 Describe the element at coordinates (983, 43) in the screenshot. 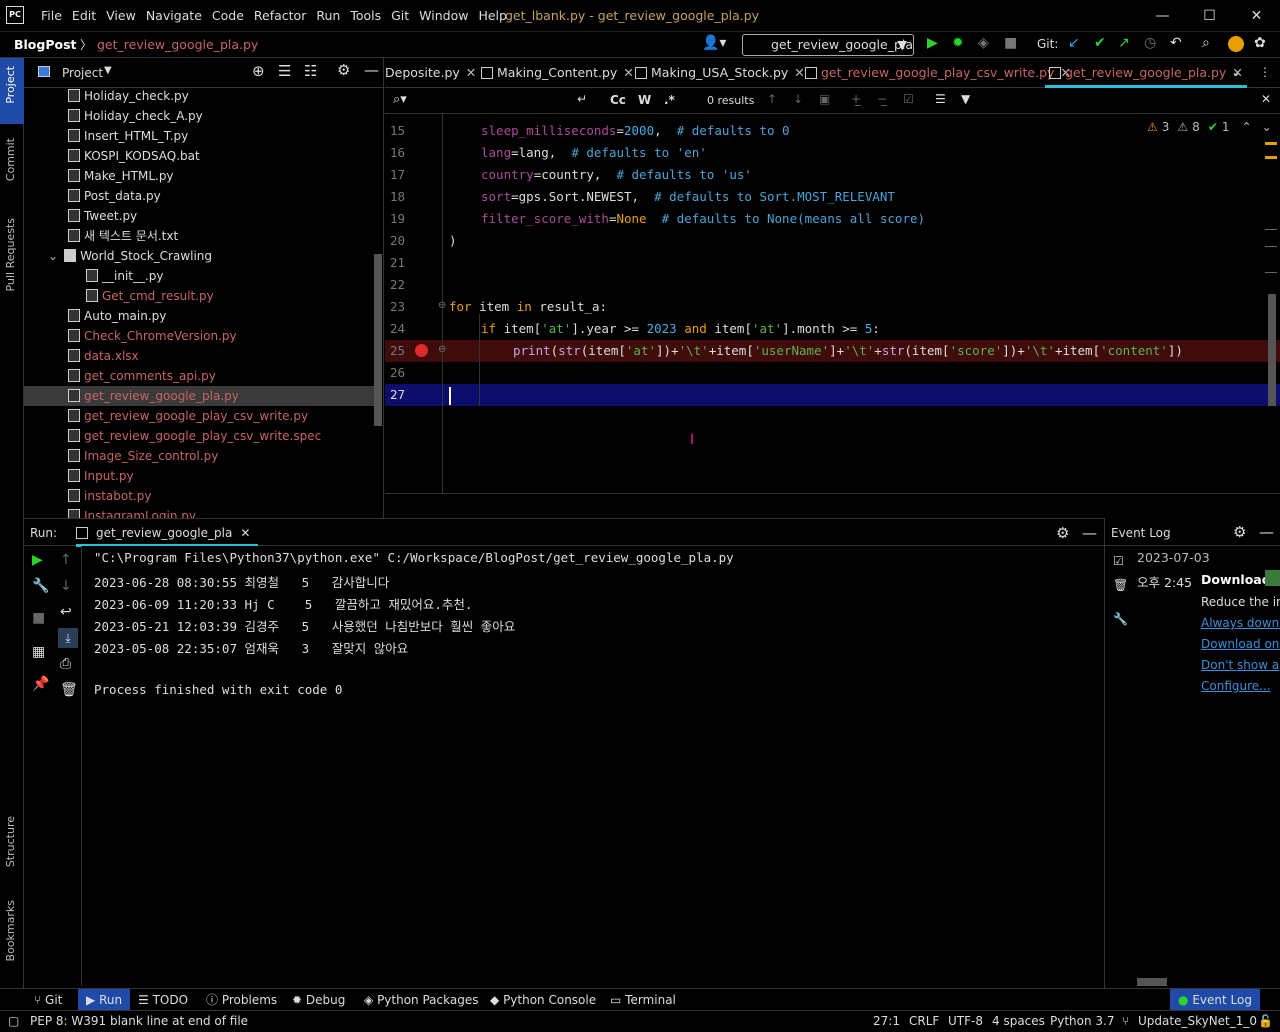

I see `coverage-icon: ◈` at that location.